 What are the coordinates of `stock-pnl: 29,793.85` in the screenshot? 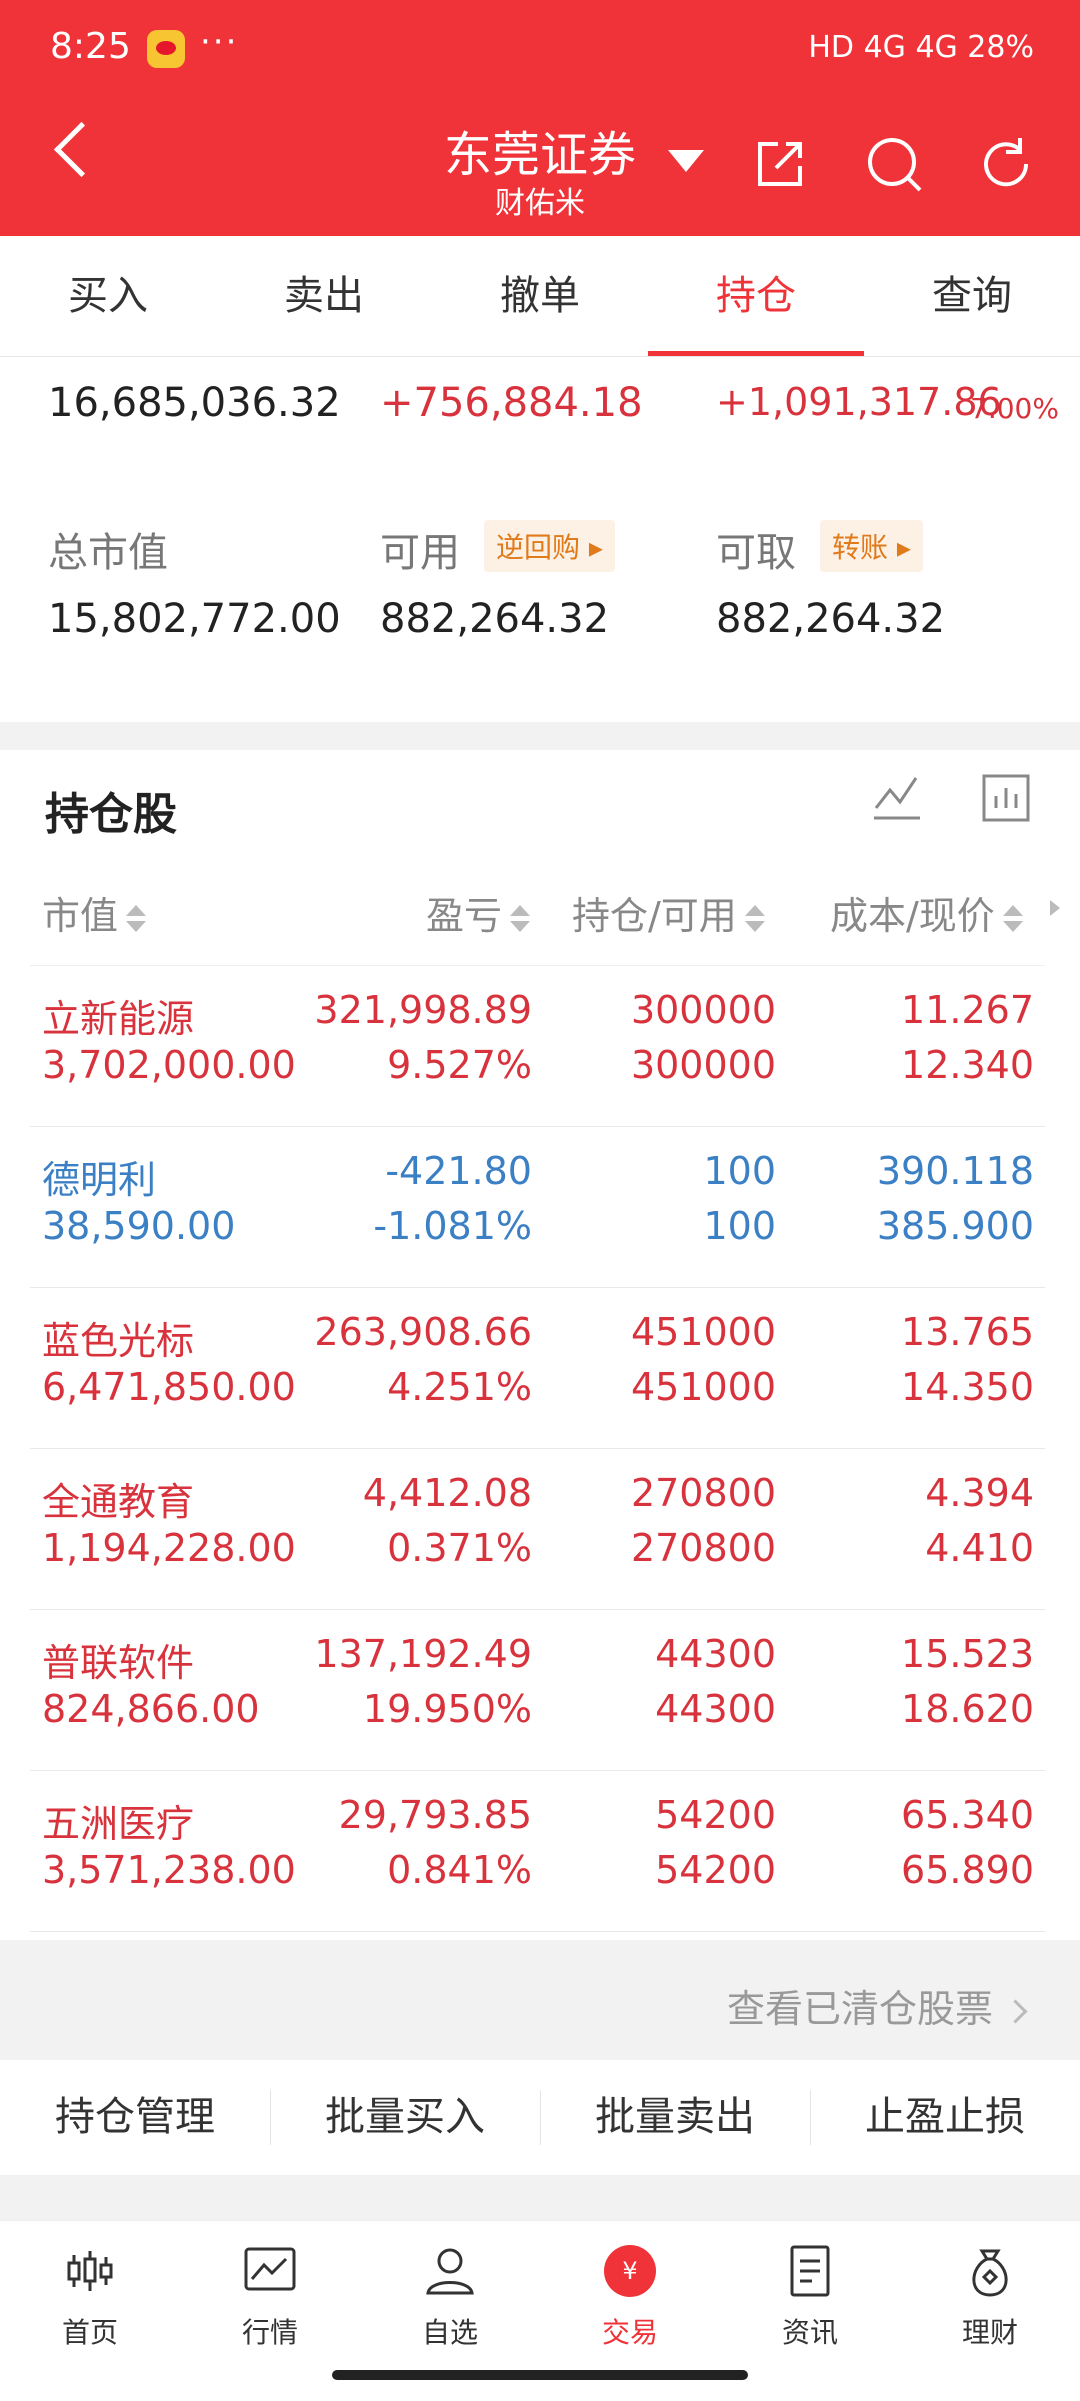 It's located at (435, 1815).